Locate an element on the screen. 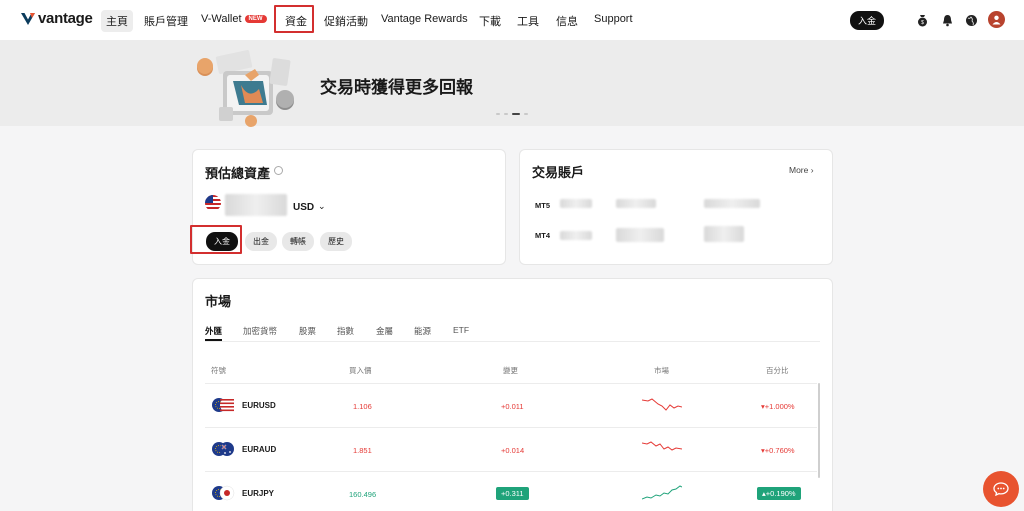 The width and height of the screenshot is (1024, 511). tab-stocks: 股票 is located at coordinates (307, 331).